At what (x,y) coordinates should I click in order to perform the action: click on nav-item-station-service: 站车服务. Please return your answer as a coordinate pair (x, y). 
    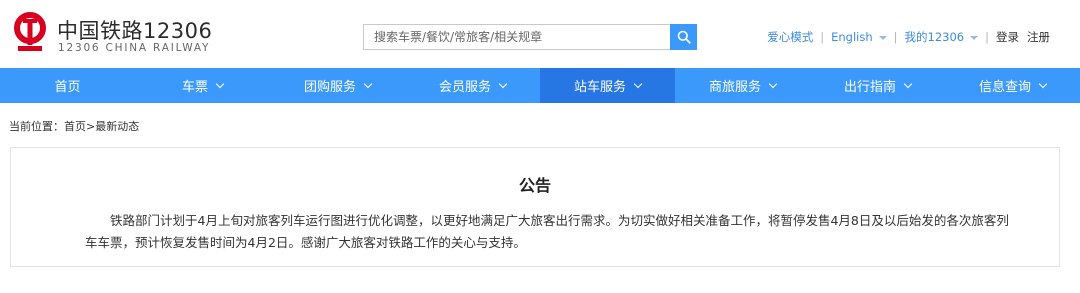
    Looking at the image, I should click on (607, 85).